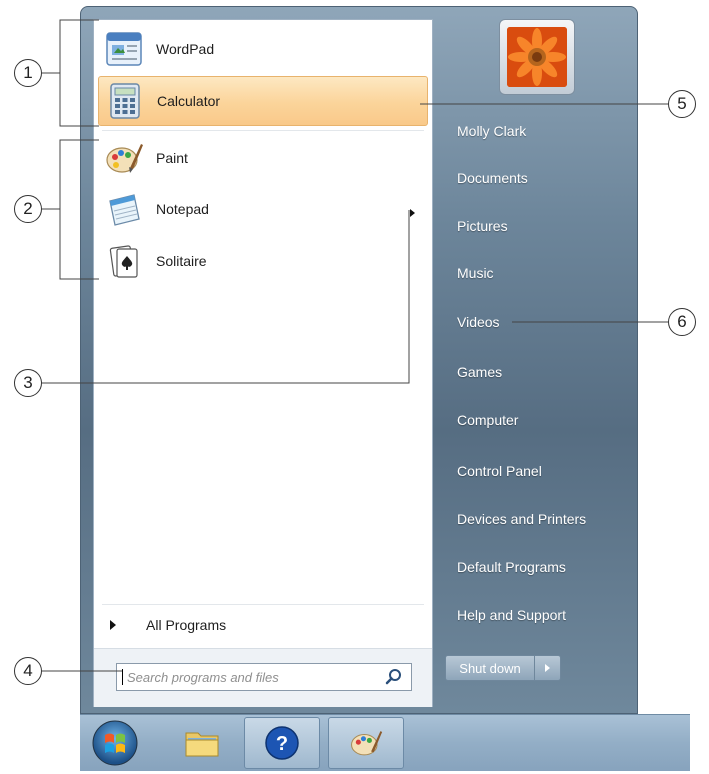  I want to click on callout-2: 2, so click(28, 209).